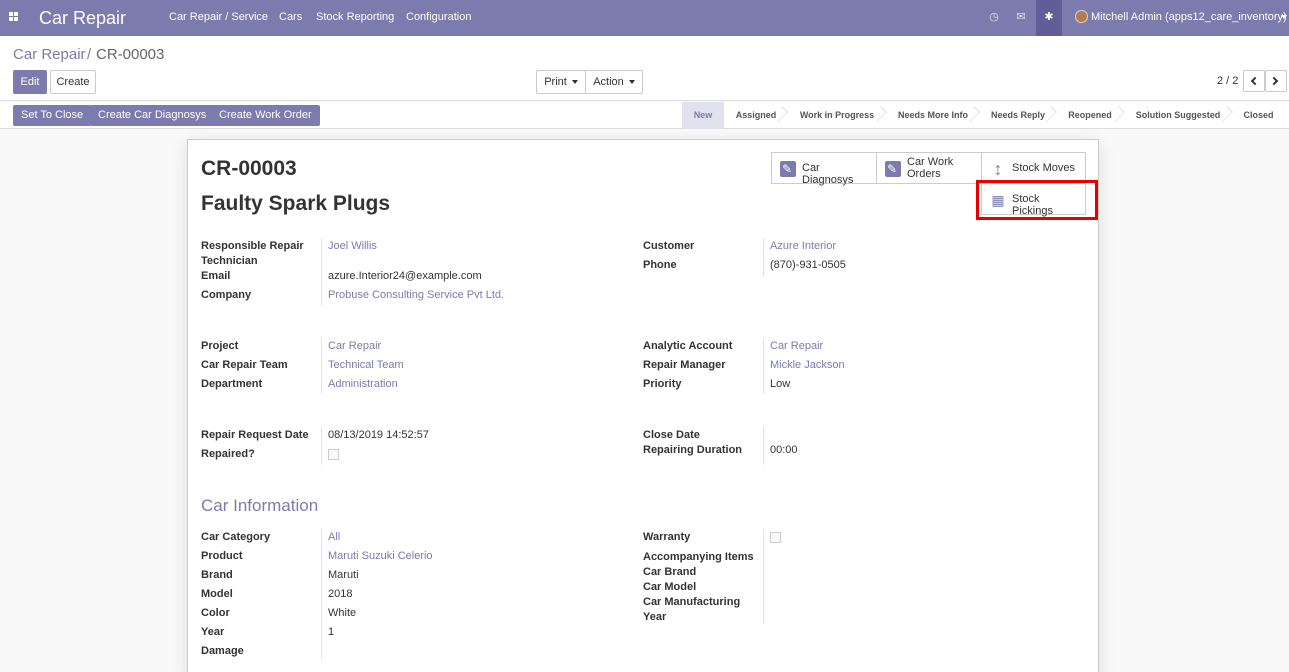 The width and height of the screenshot is (1289, 672). What do you see at coordinates (1189, 17) in the screenshot?
I see `user-menu: Mitchell Admin (apps12_care_inventory)` at bounding box center [1189, 17].